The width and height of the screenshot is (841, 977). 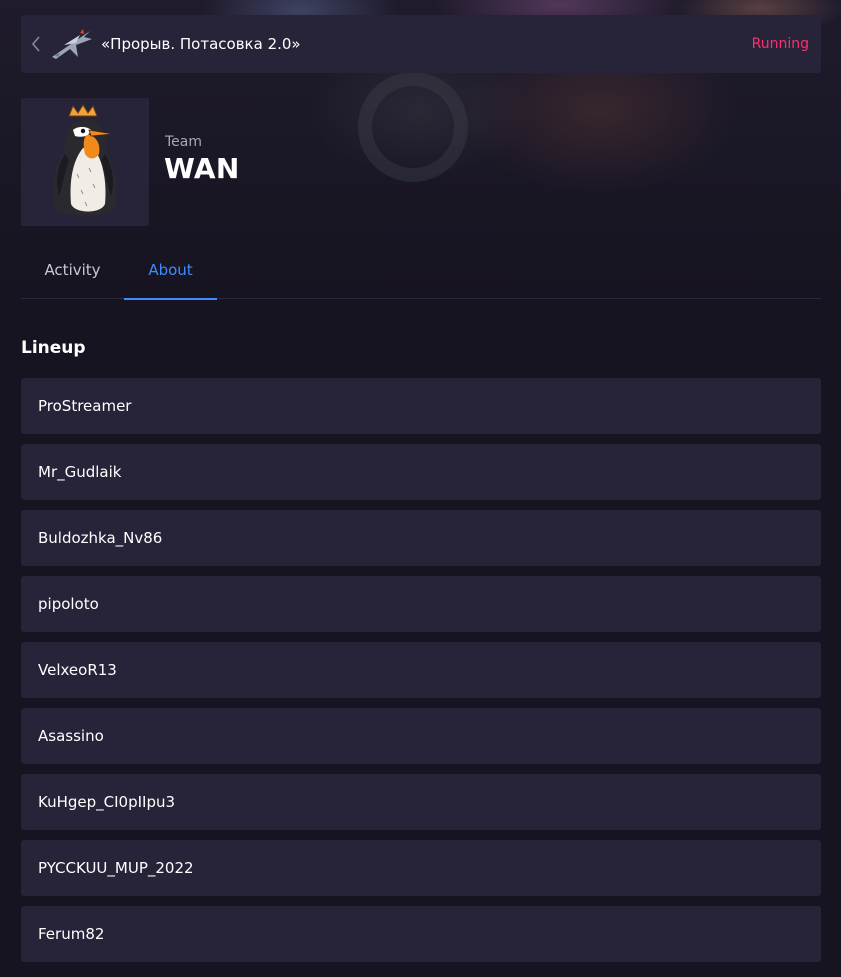 I want to click on player-row: KuHgep_CI0pIIpu3, so click(x=421, y=802).